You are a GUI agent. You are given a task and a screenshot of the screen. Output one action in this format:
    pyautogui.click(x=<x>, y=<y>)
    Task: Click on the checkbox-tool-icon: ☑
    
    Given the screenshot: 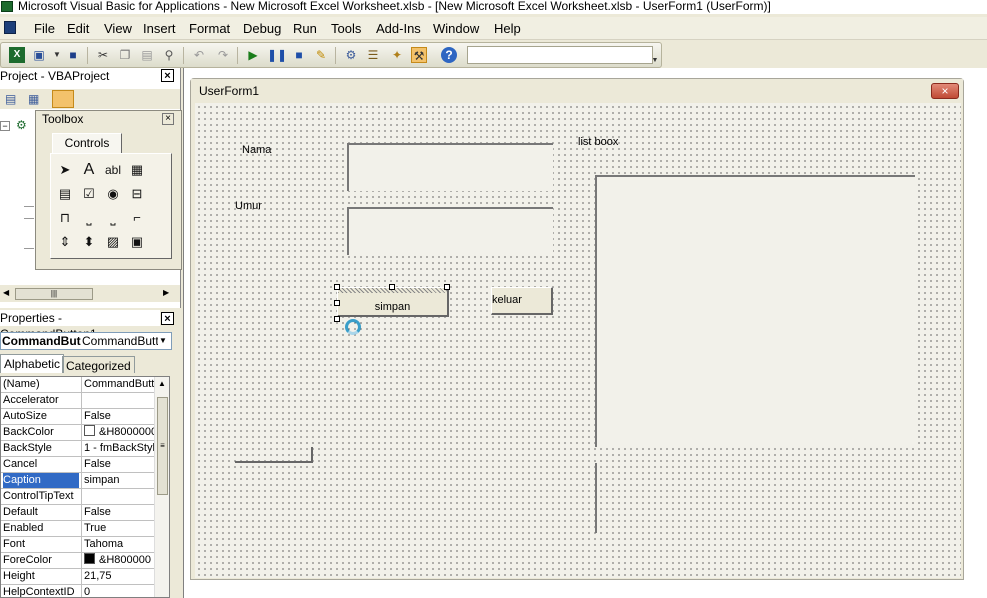 What is the action you would take?
    pyautogui.click(x=89, y=194)
    